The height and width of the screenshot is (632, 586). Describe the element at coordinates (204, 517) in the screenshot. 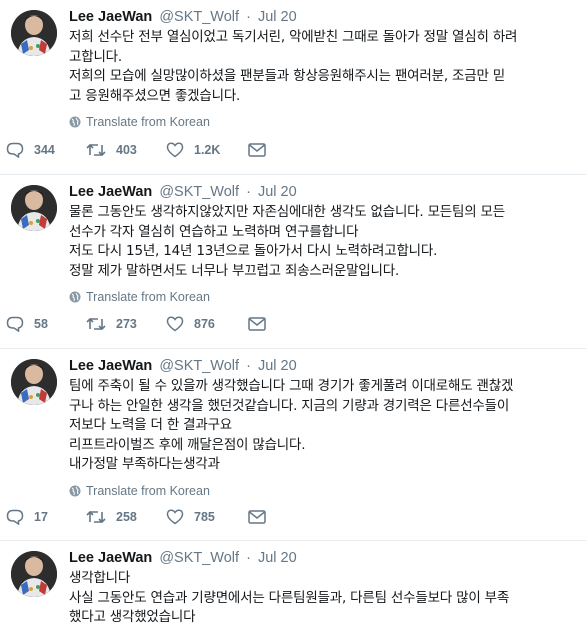

I see `like-count: 785` at that location.